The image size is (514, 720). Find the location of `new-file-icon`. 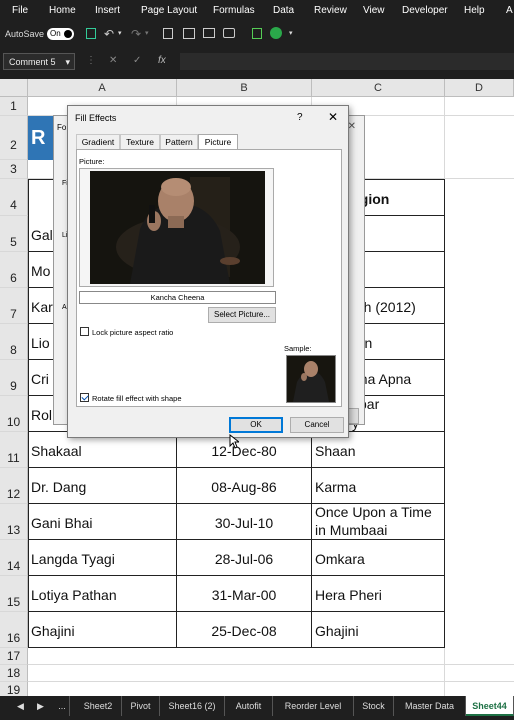

new-file-icon is located at coordinates (168, 33).